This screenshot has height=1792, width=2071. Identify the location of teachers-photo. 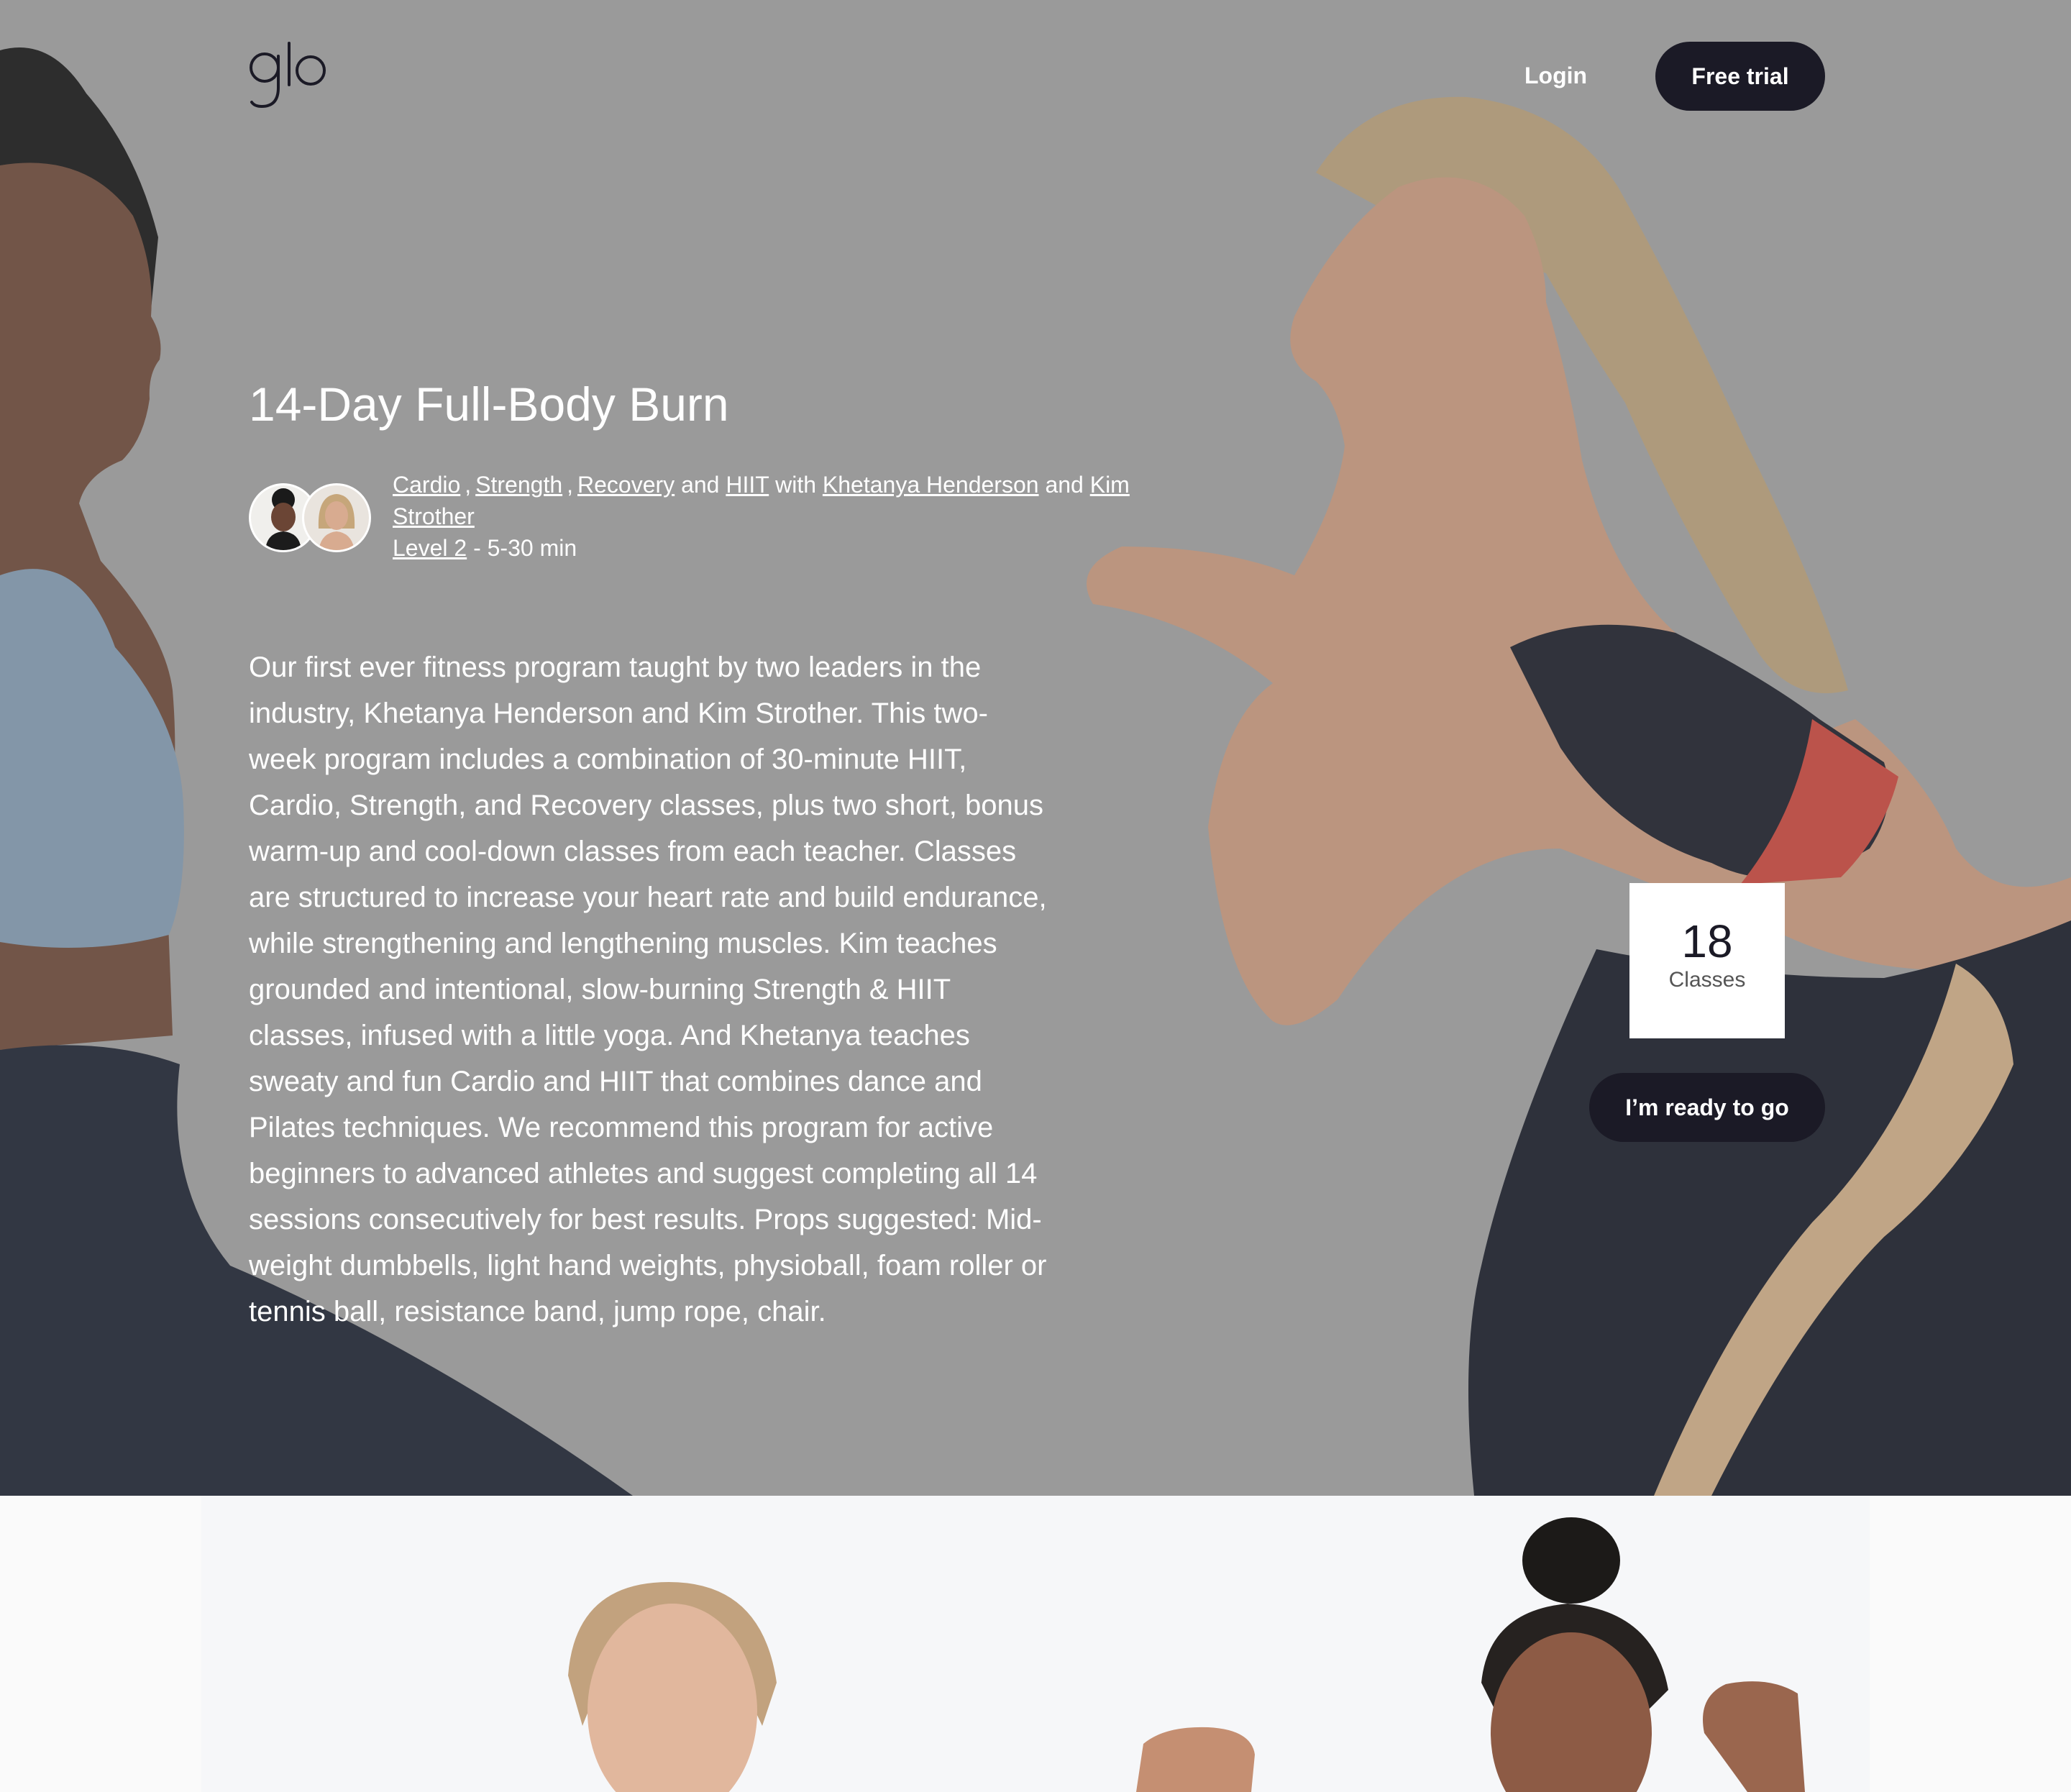
(1035, 1644).